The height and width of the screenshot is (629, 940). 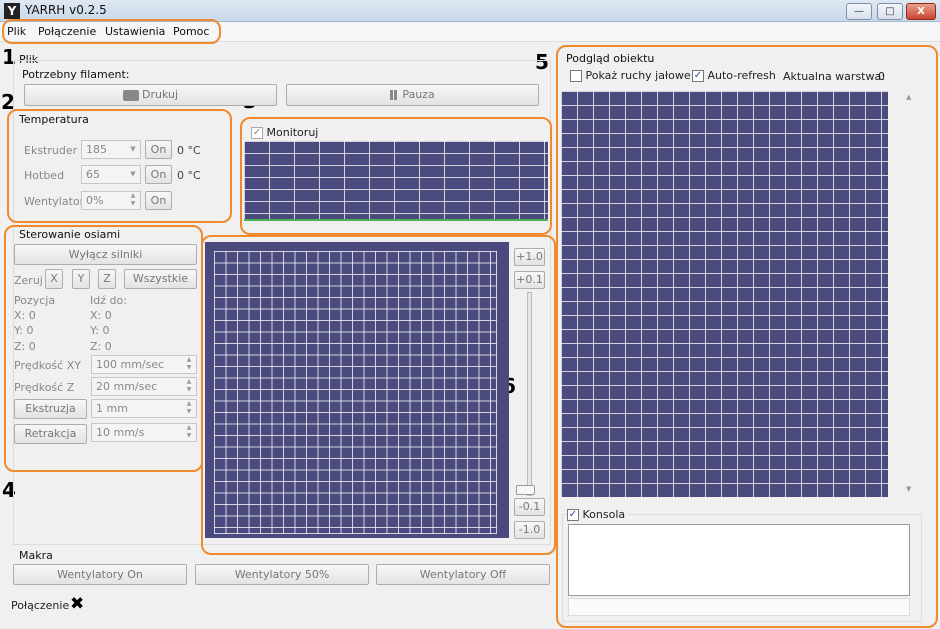 What do you see at coordinates (529, 280) in the screenshot?
I see `z-up-01-button: +0.1` at bounding box center [529, 280].